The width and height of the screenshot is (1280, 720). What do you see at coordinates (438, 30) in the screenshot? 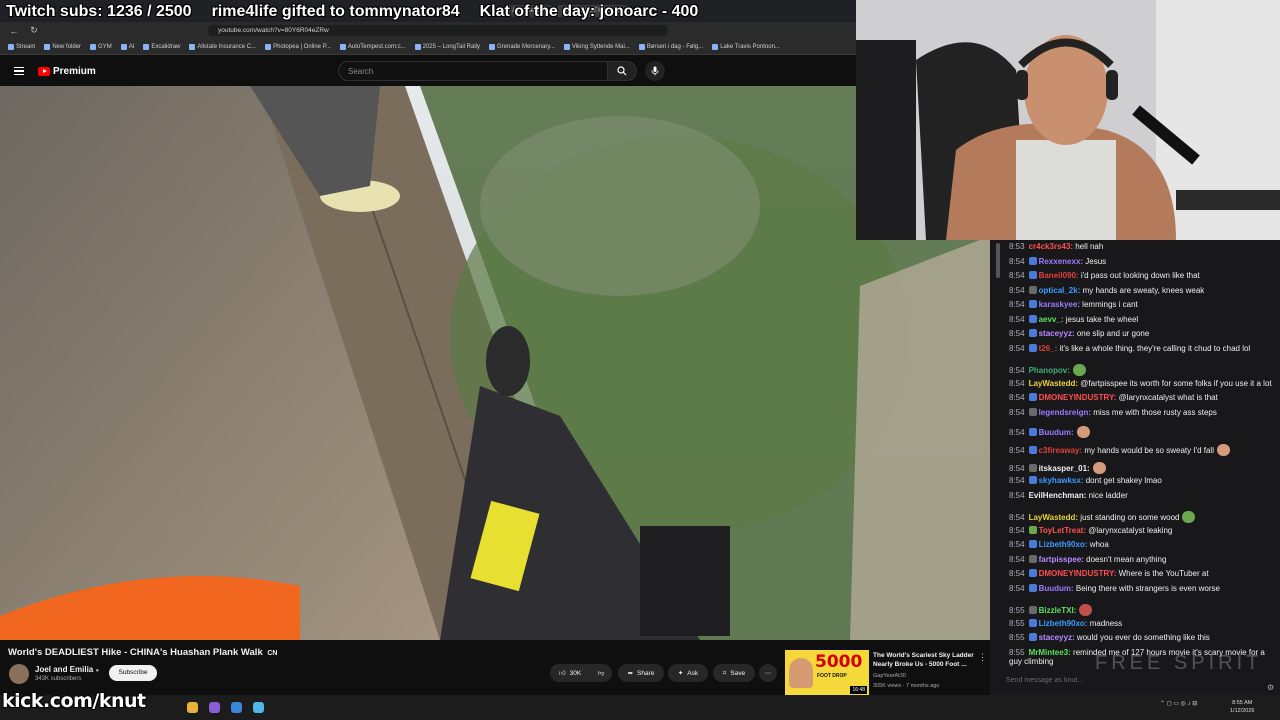
I see `url-field: youtube.com/watch?v=80Y6R04eZRw` at bounding box center [438, 30].